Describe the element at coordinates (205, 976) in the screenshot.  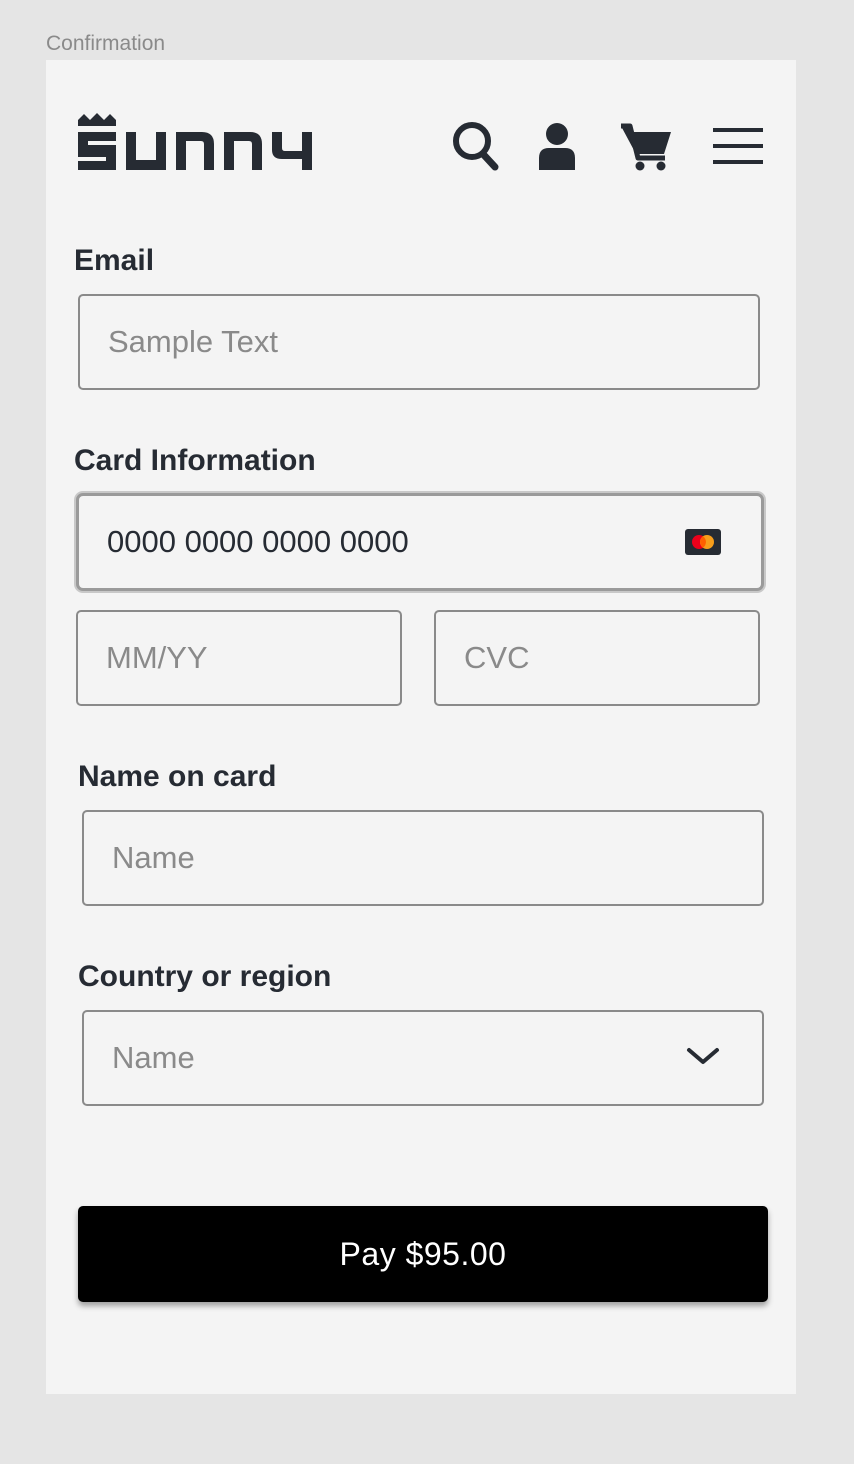
I see `country-label: Country or region` at that location.